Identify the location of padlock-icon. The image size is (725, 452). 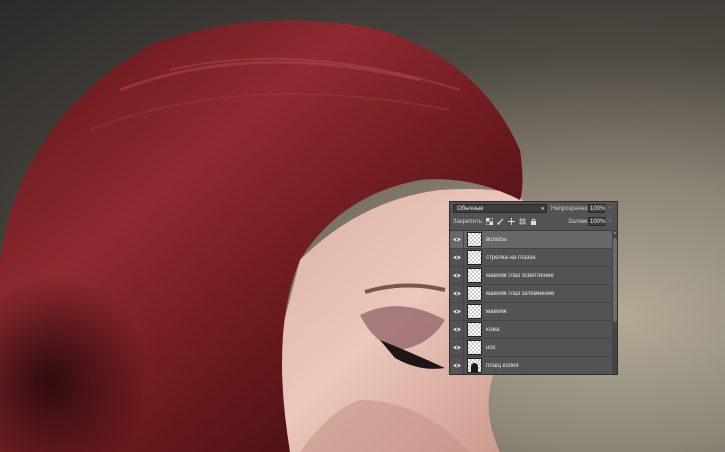
(533, 221).